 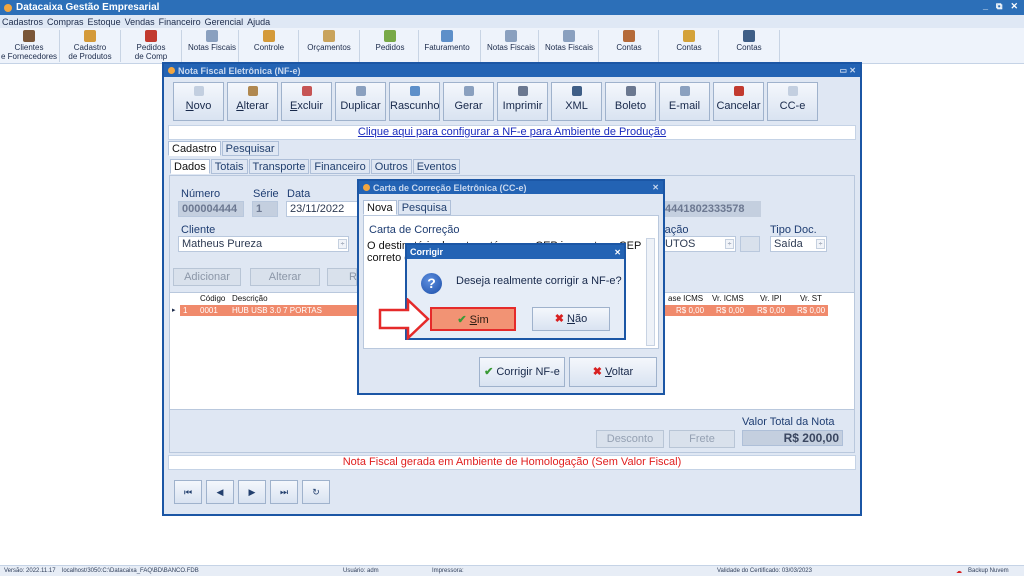 What do you see at coordinates (569, 36) in the screenshot?
I see `invoice-icon` at bounding box center [569, 36].